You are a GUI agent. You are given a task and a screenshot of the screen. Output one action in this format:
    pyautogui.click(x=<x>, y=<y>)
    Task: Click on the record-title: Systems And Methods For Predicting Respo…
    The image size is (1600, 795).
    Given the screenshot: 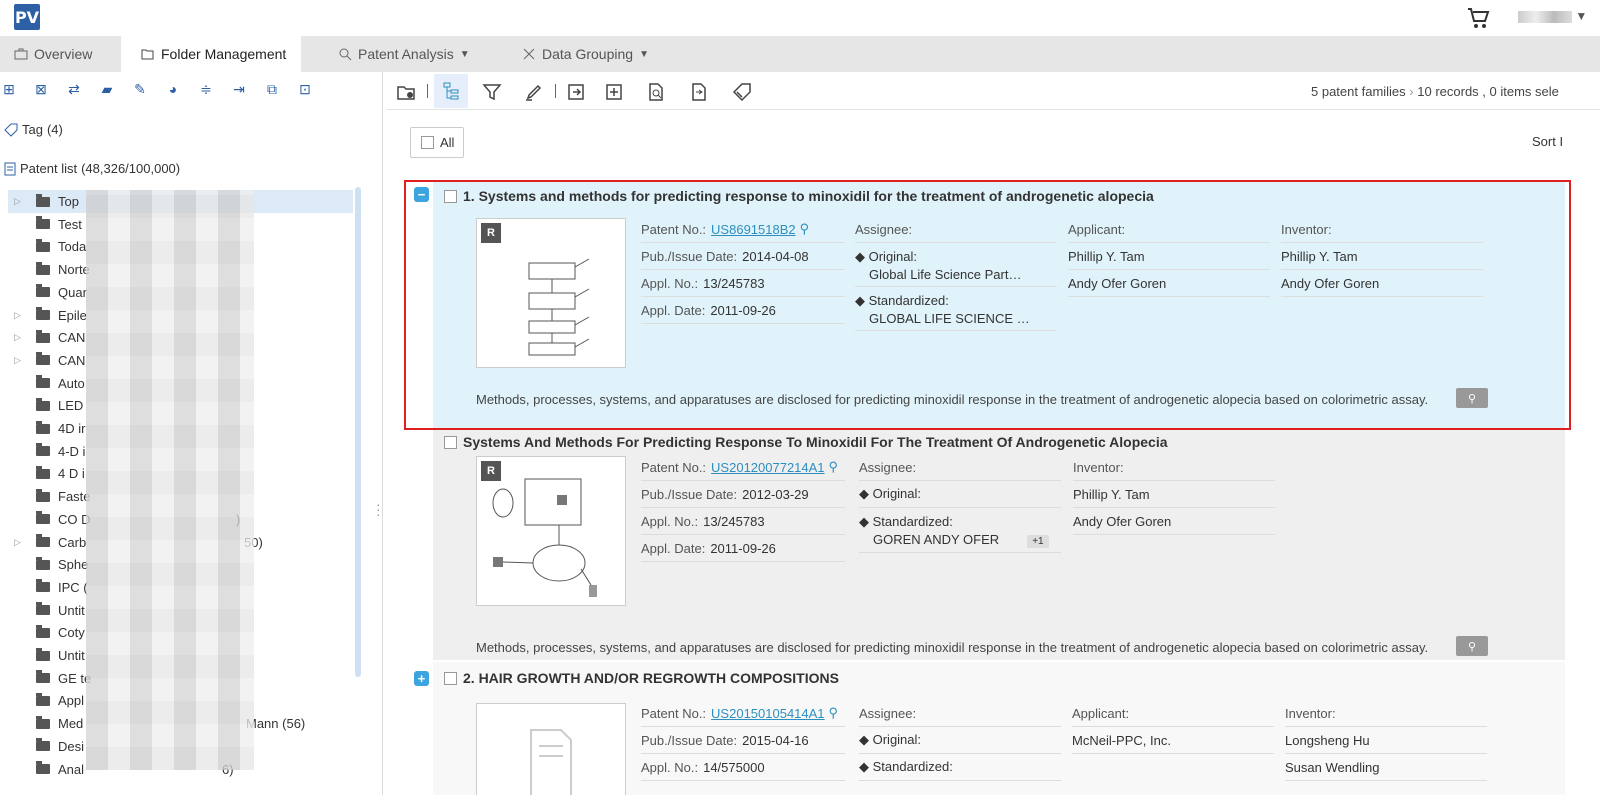 What is the action you would take?
    pyautogui.click(x=815, y=442)
    